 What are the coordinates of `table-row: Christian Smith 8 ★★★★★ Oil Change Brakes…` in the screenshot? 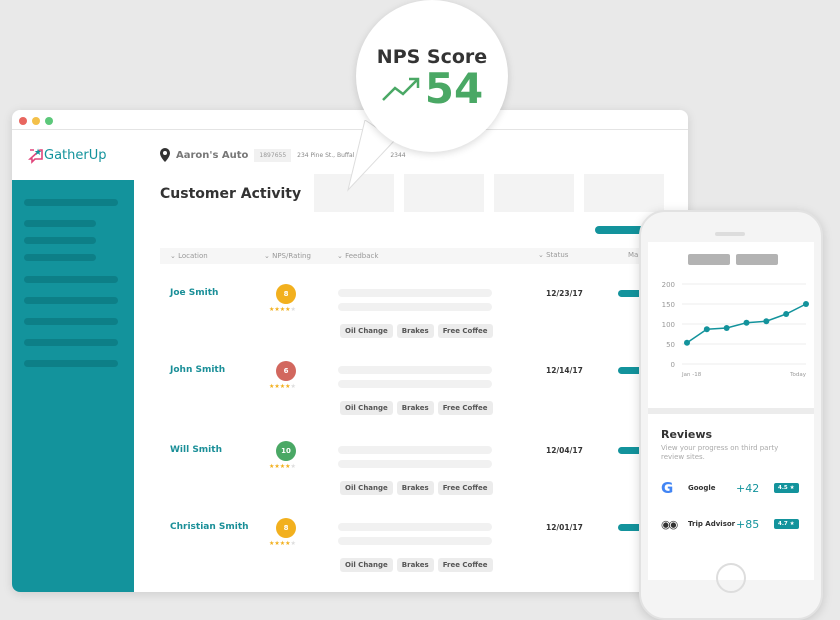 It's located at (424, 546).